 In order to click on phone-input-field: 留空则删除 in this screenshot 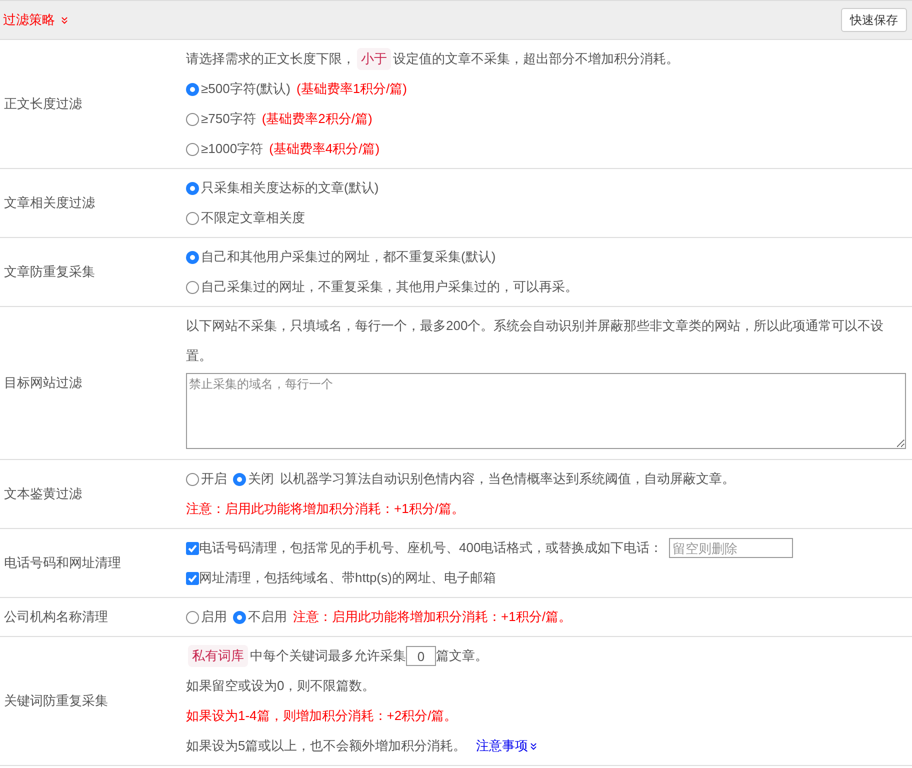, I will do `click(730, 548)`.